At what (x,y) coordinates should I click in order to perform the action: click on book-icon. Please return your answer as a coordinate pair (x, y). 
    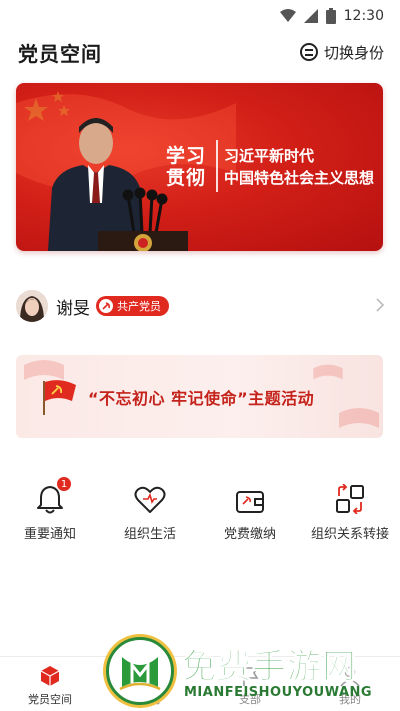
    Looking at the image, I should click on (150, 676).